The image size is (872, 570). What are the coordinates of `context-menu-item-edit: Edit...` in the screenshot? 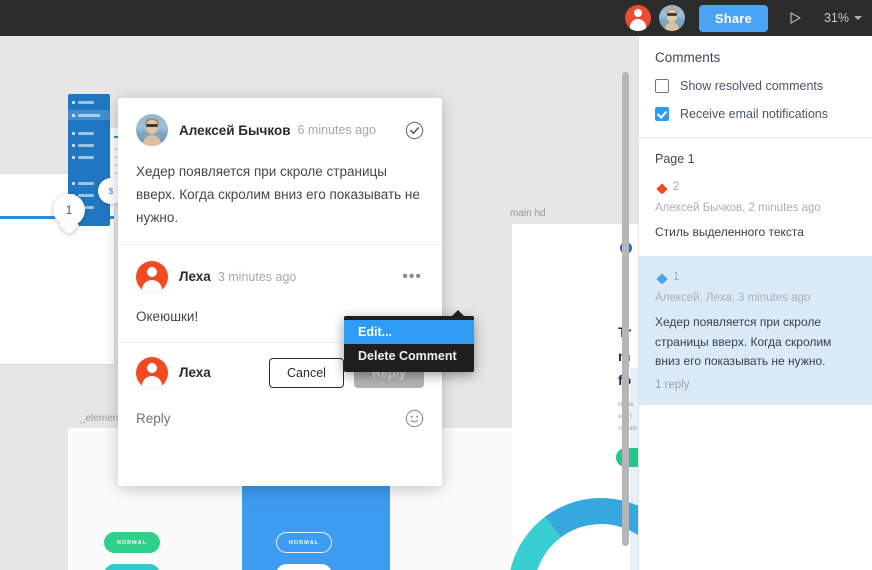 It's located at (409, 332).